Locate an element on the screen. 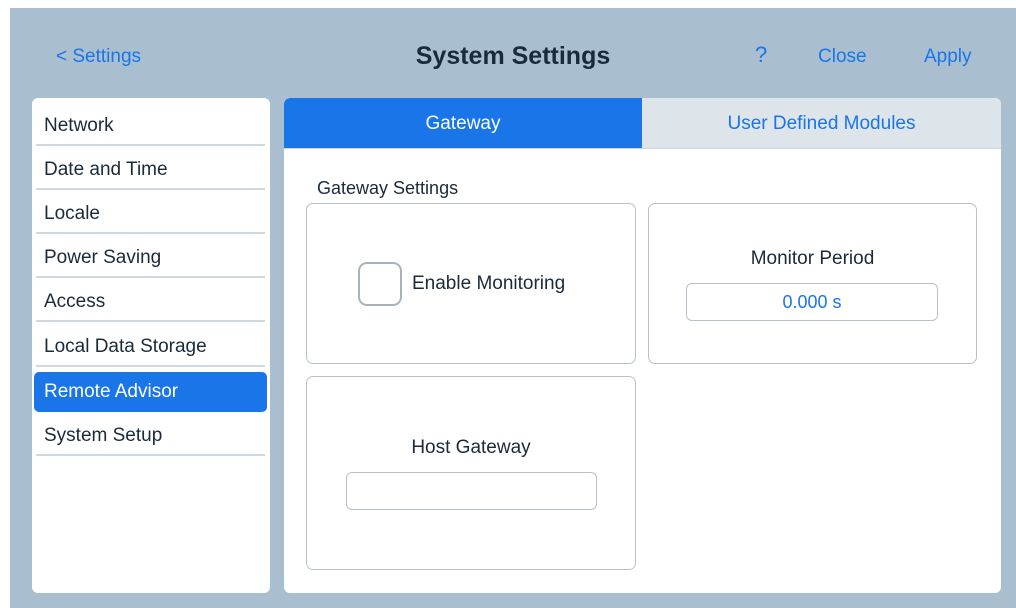 The image size is (1016, 608). sidebar-item-label: Date and Time is located at coordinates (106, 169).